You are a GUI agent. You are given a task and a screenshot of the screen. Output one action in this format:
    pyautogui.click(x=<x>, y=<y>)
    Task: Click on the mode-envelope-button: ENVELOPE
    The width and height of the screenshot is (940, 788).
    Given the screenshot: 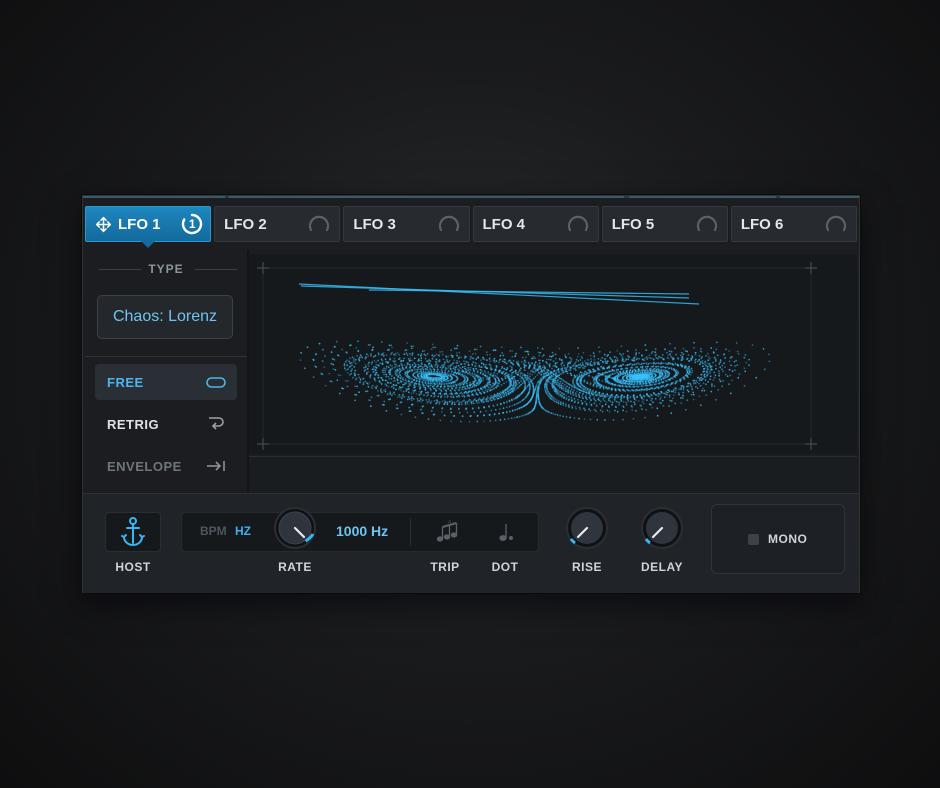 What is the action you would take?
    pyautogui.click(x=166, y=466)
    